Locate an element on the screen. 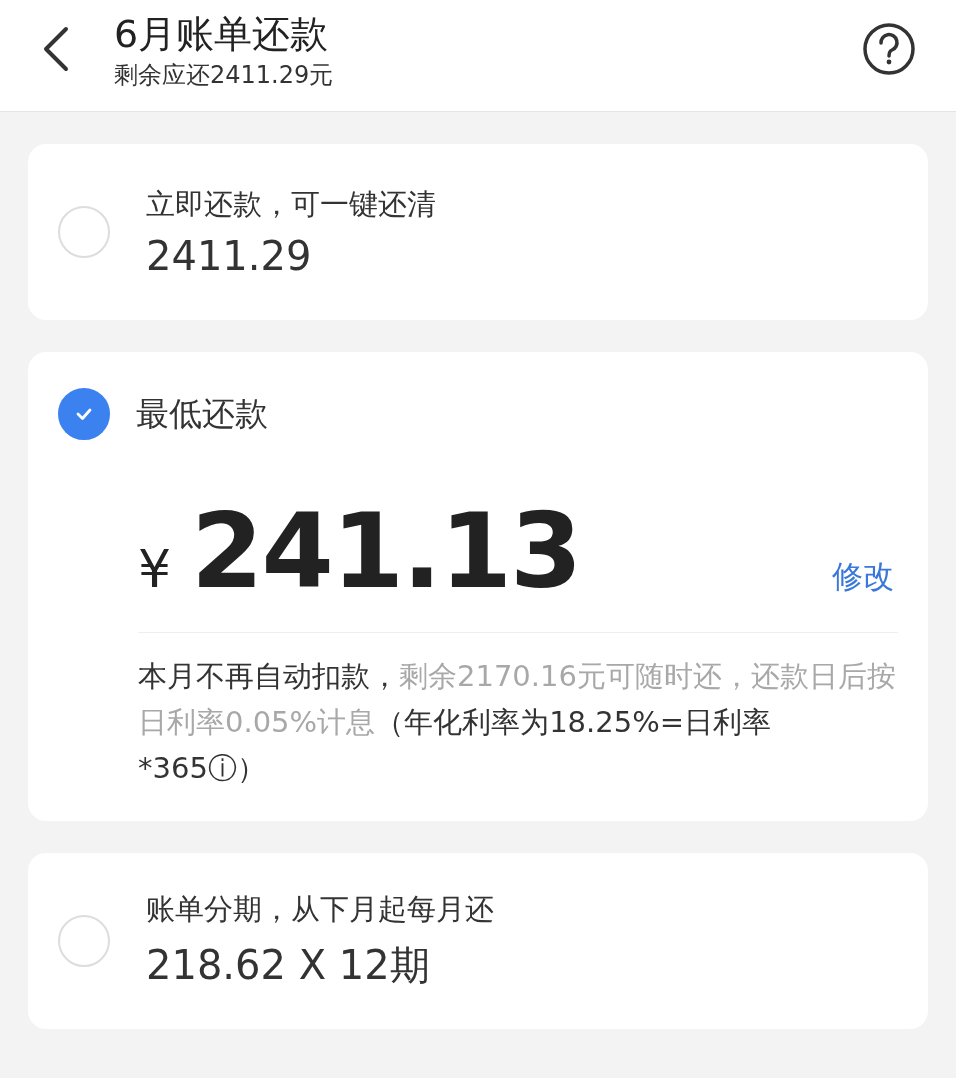  option-label: 账单分期，从下月起每月还 is located at coordinates (320, 909).